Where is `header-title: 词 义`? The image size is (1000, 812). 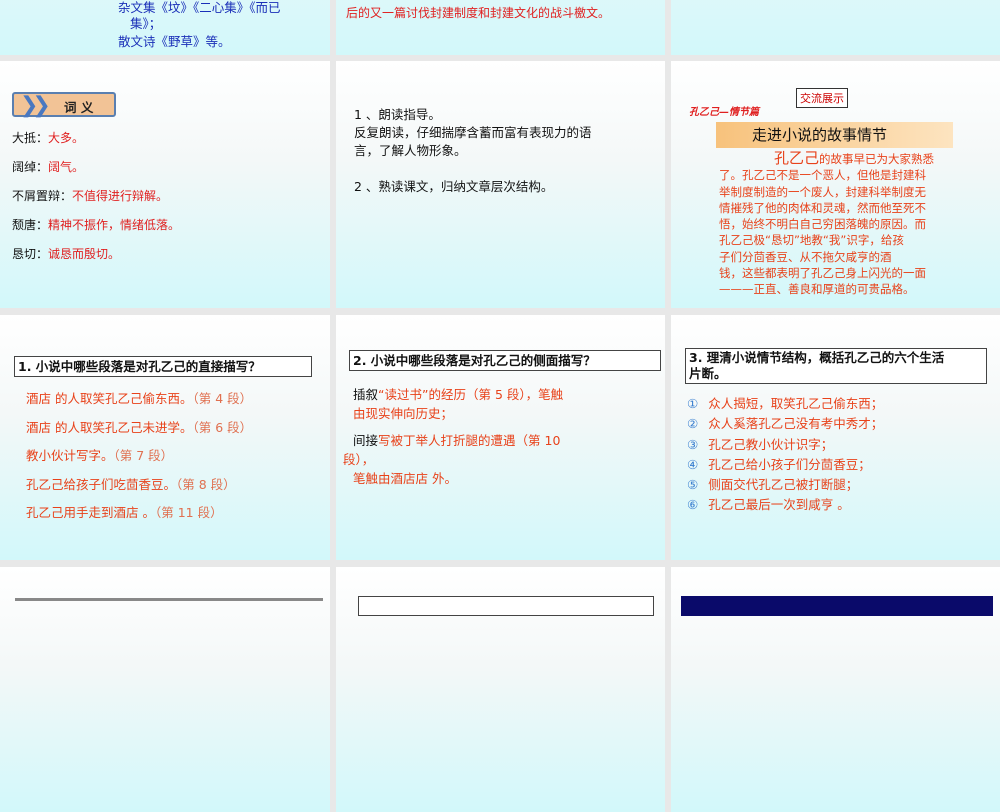
header-title: 词 义 is located at coordinates (79, 107).